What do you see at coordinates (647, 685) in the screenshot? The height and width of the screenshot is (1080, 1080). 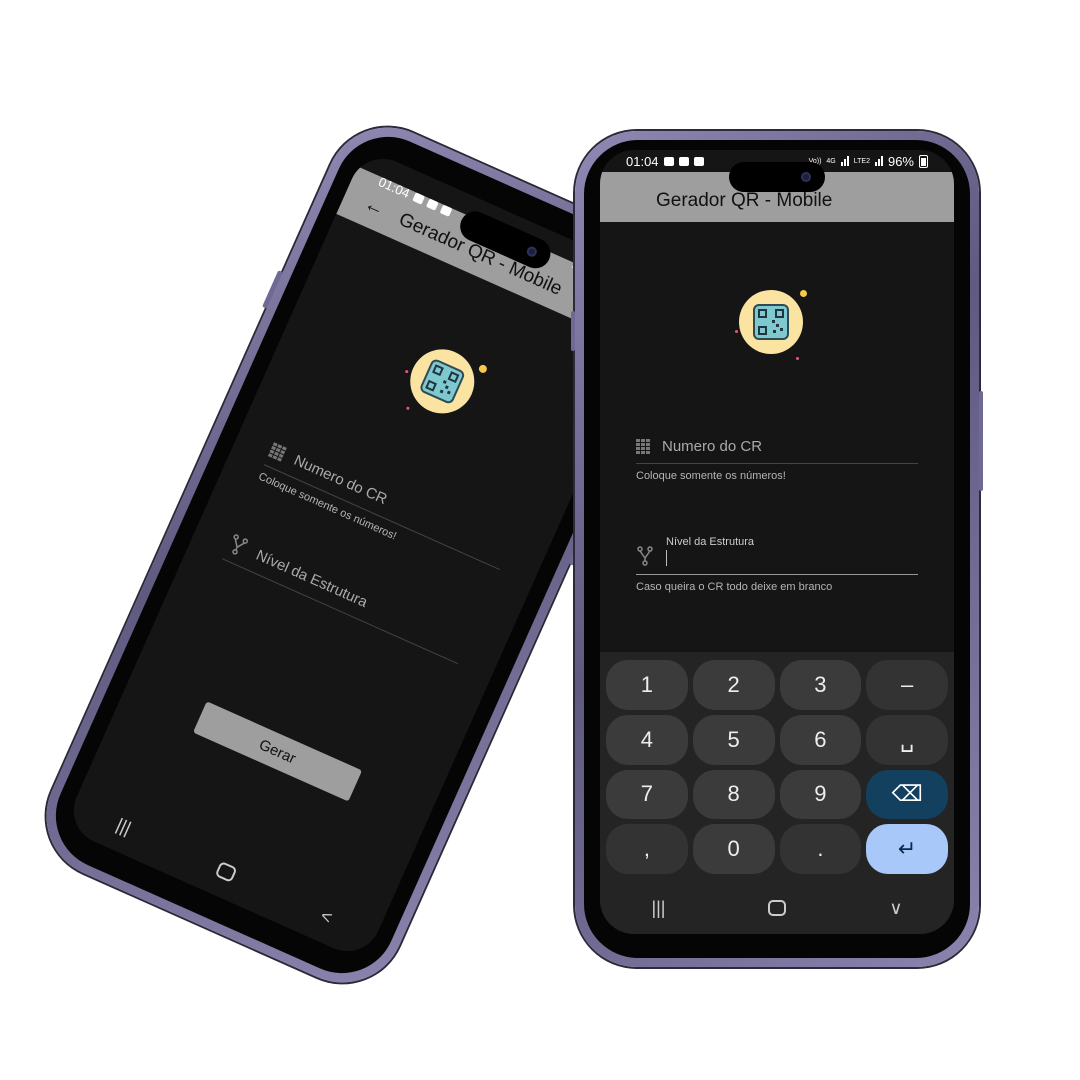 I see `key-1: 1` at bounding box center [647, 685].